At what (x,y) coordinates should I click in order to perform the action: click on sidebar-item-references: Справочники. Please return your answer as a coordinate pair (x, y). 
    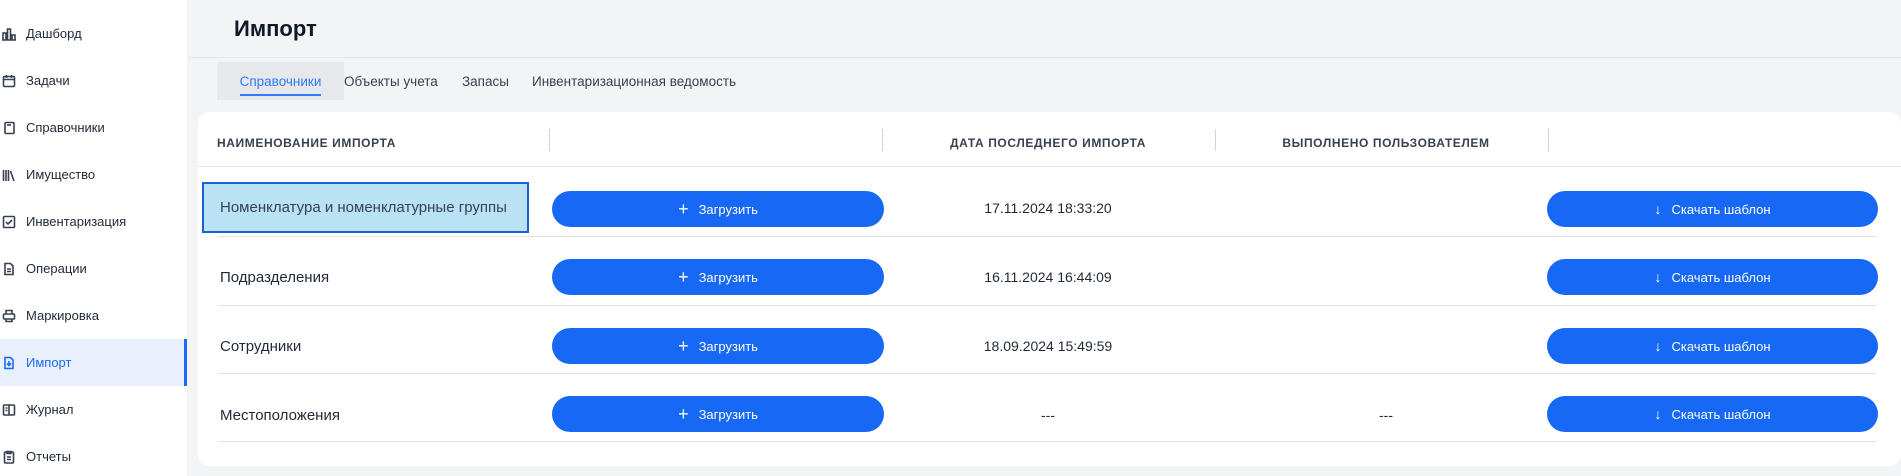
    Looking at the image, I should click on (93, 127).